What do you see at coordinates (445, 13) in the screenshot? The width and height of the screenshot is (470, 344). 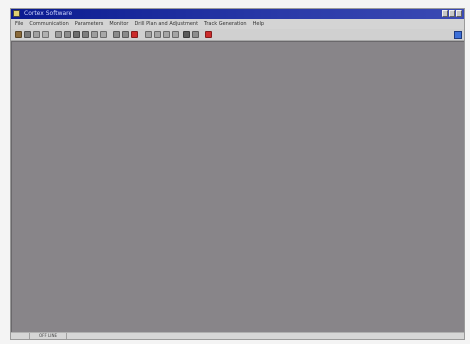 I see `minimize-button` at bounding box center [445, 13].